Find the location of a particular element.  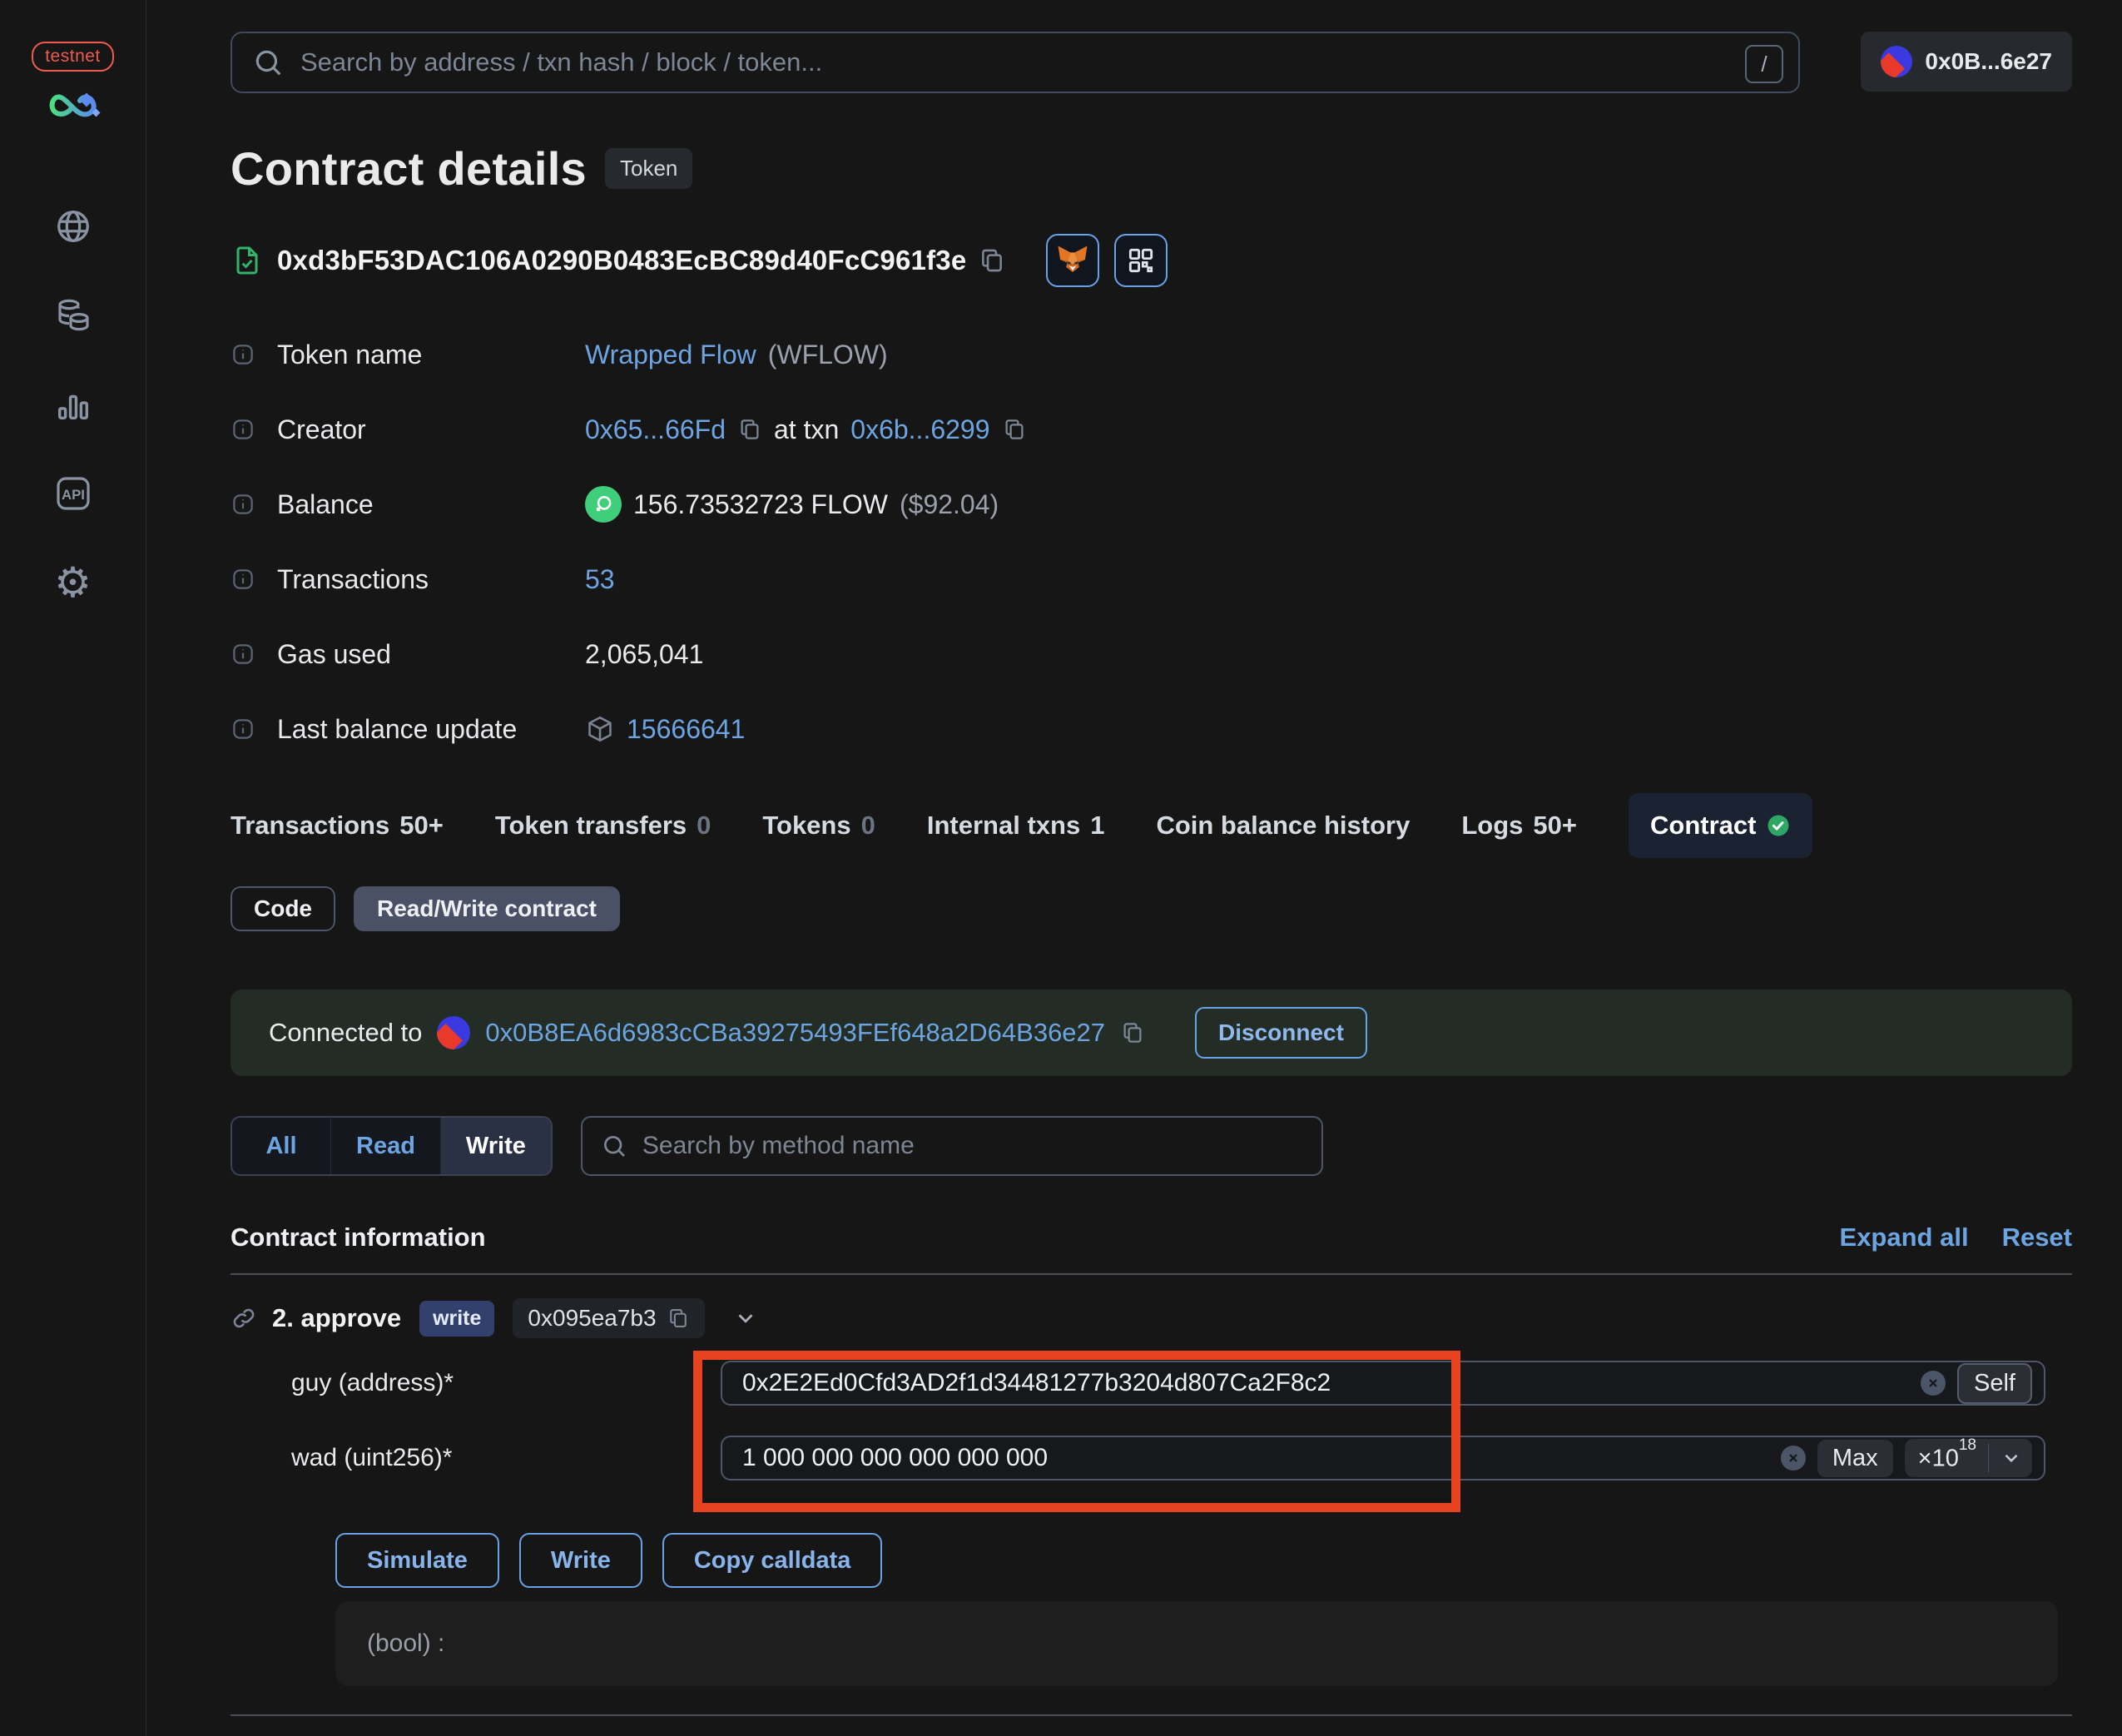

method-selector-chip: 0x095ea7b3 is located at coordinates (609, 1318).